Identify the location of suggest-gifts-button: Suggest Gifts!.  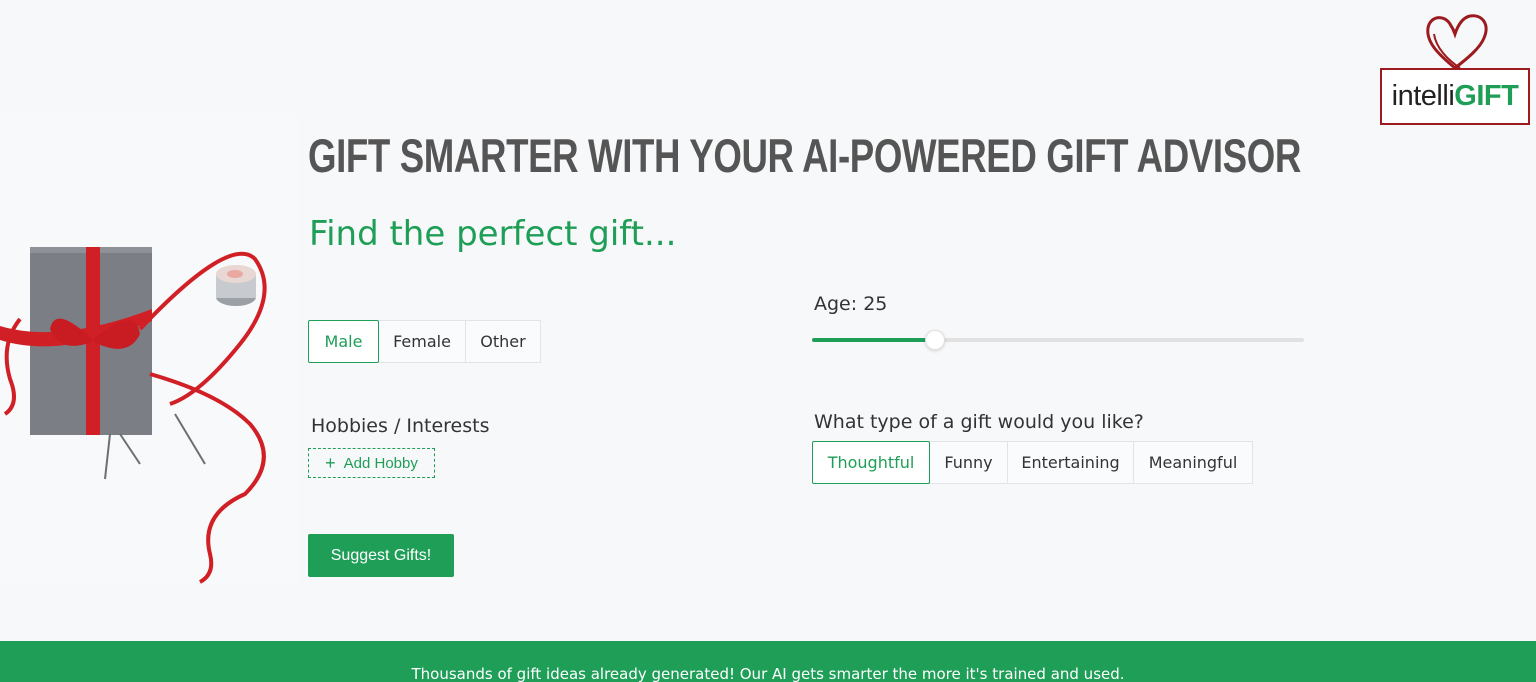
(381, 555).